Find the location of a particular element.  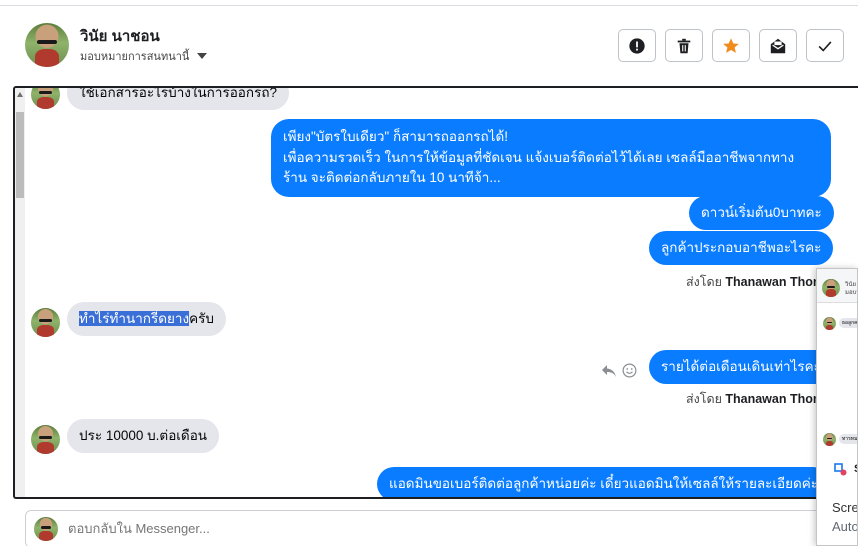

notification-text-2: Auto is located at coordinates (845, 526).